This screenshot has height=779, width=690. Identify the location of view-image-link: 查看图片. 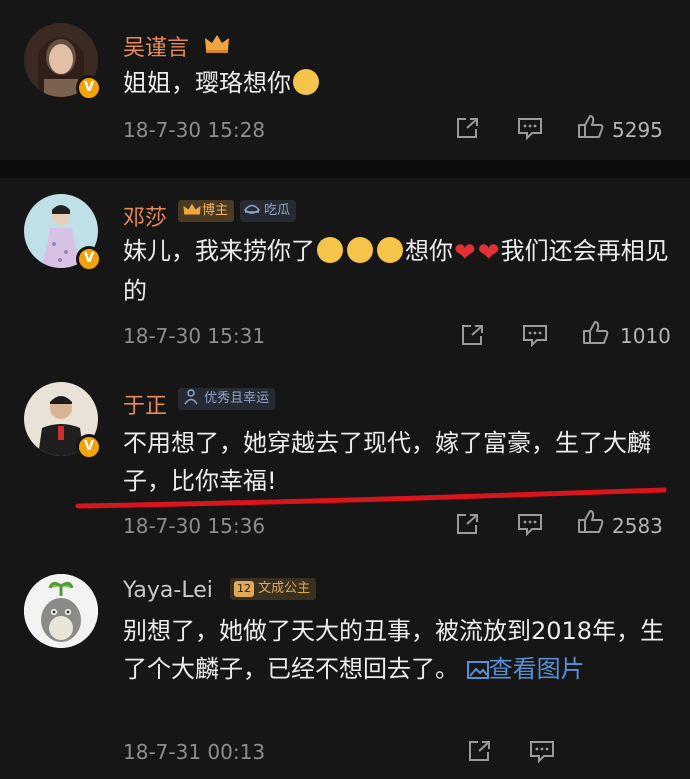
(525, 669).